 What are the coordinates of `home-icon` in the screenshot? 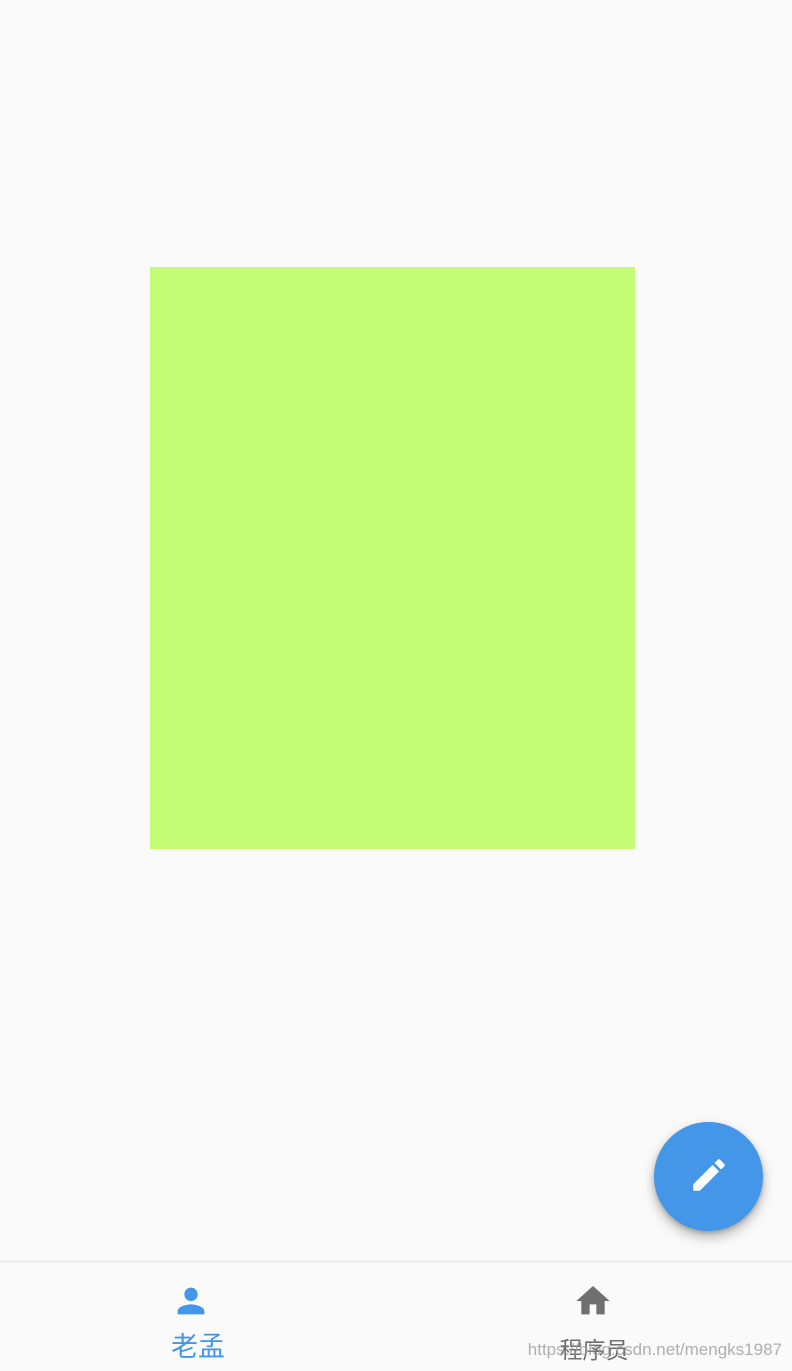 It's located at (593, 1301).